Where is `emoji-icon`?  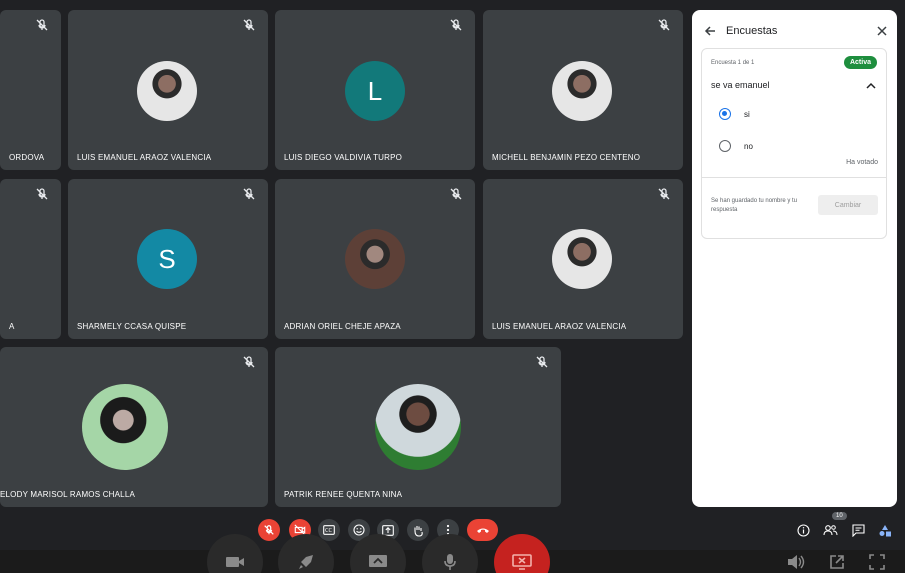 emoji-icon is located at coordinates (359, 530).